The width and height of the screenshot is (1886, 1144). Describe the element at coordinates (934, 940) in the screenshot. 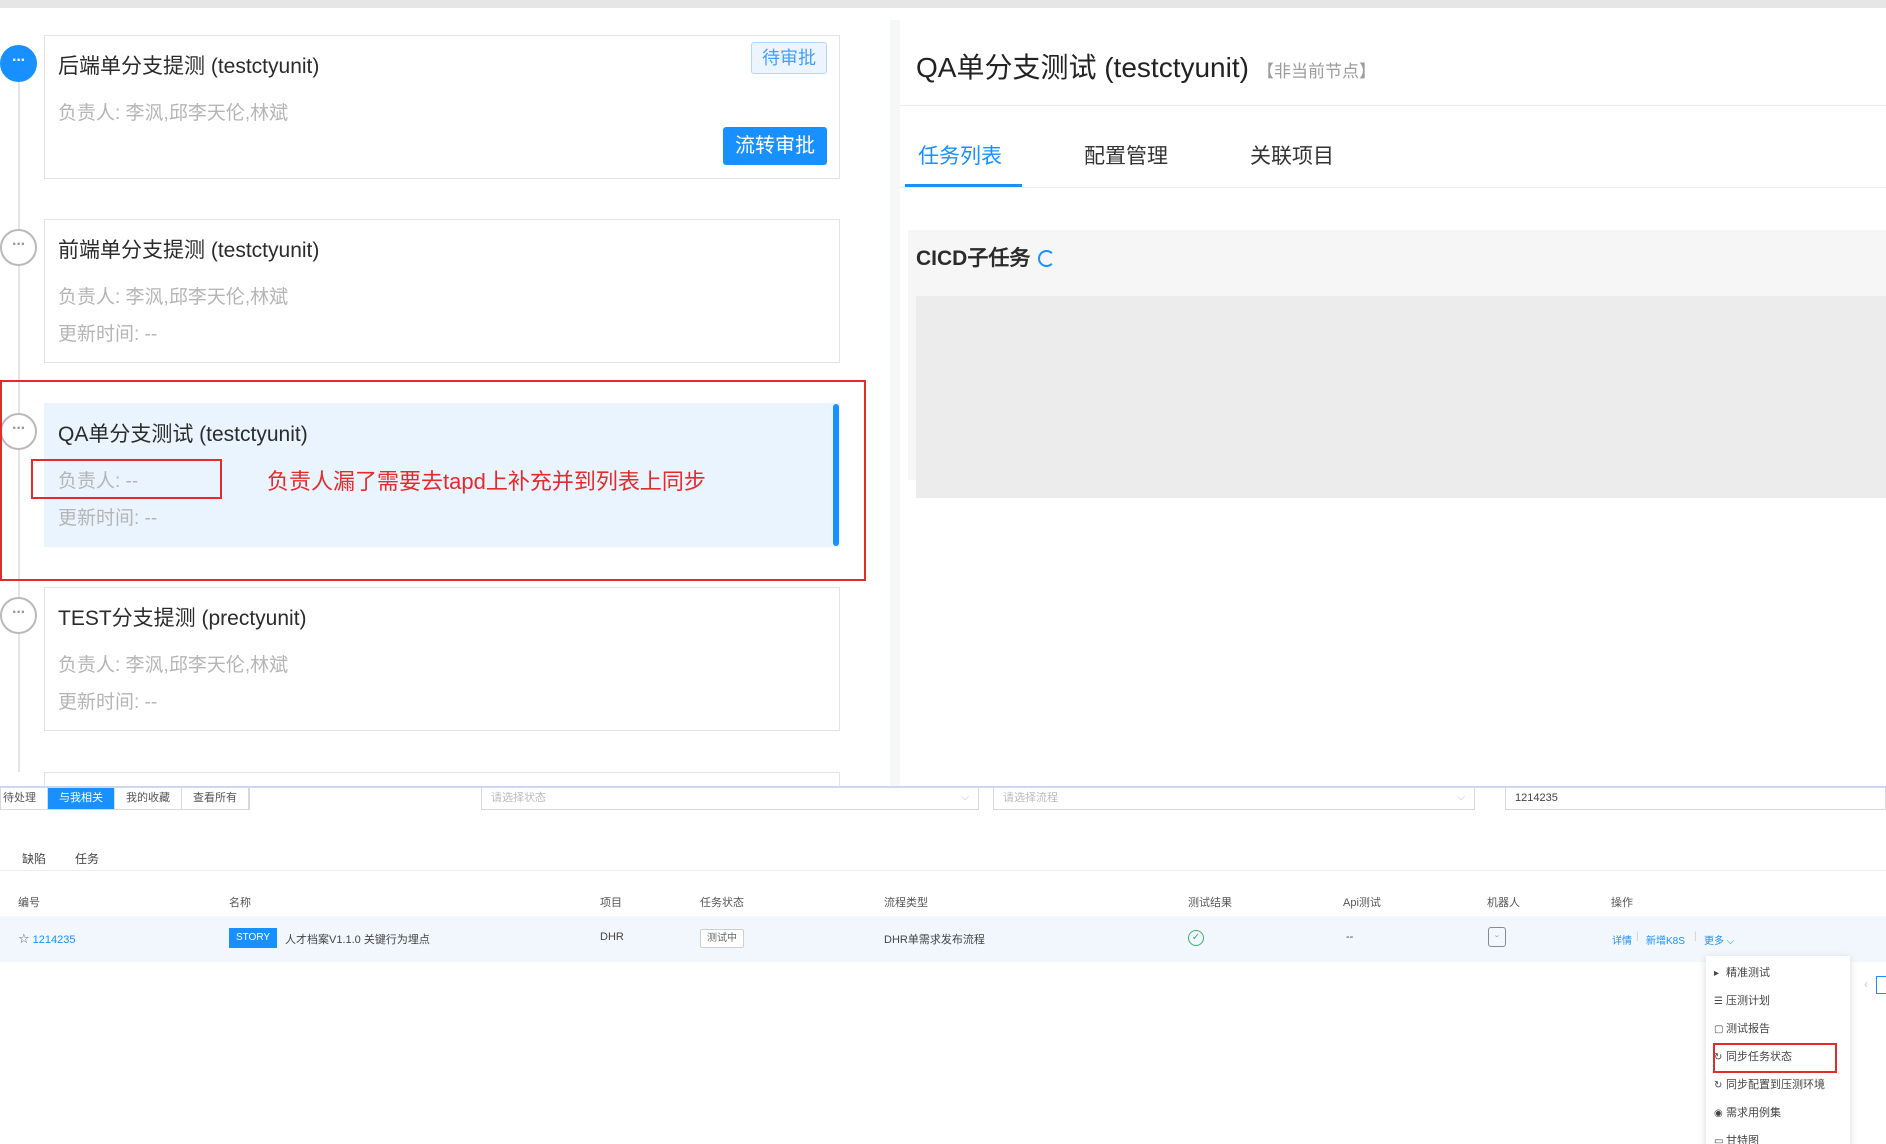

I see `task-flow-type: DHR单需求发布流程` at that location.